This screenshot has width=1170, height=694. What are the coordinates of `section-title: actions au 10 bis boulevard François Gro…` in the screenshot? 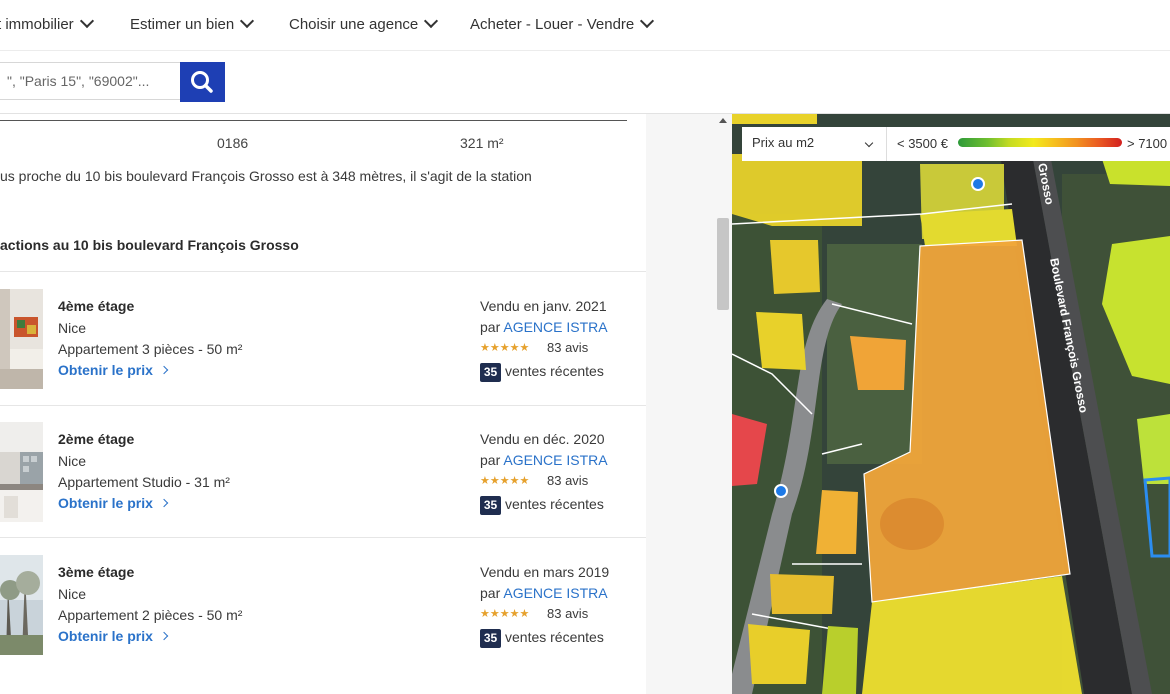 It's located at (149, 245).